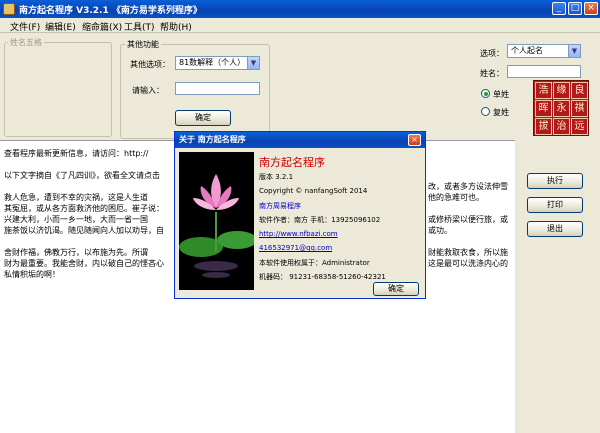  I want to click on menu-tools: 工具(T), so click(139, 26).